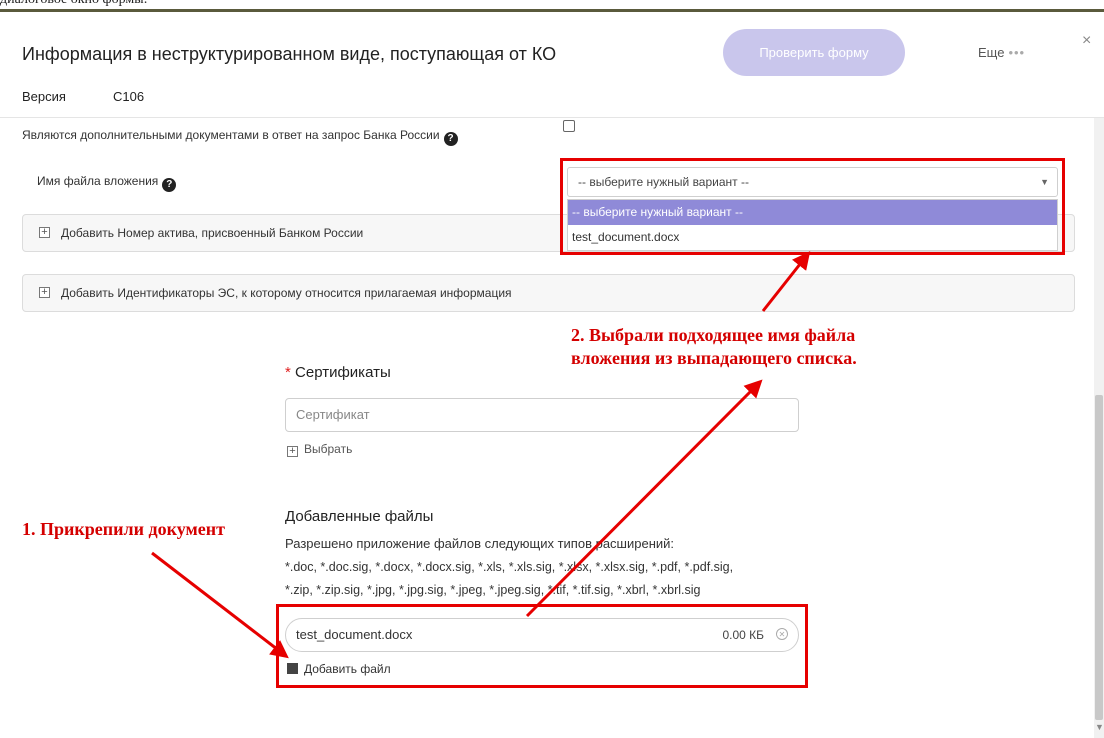 This screenshot has height=738, width=1104. Describe the element at coordinates (220, 605) in the screenshot. I see `arrow-step-1-to-file` at that location.